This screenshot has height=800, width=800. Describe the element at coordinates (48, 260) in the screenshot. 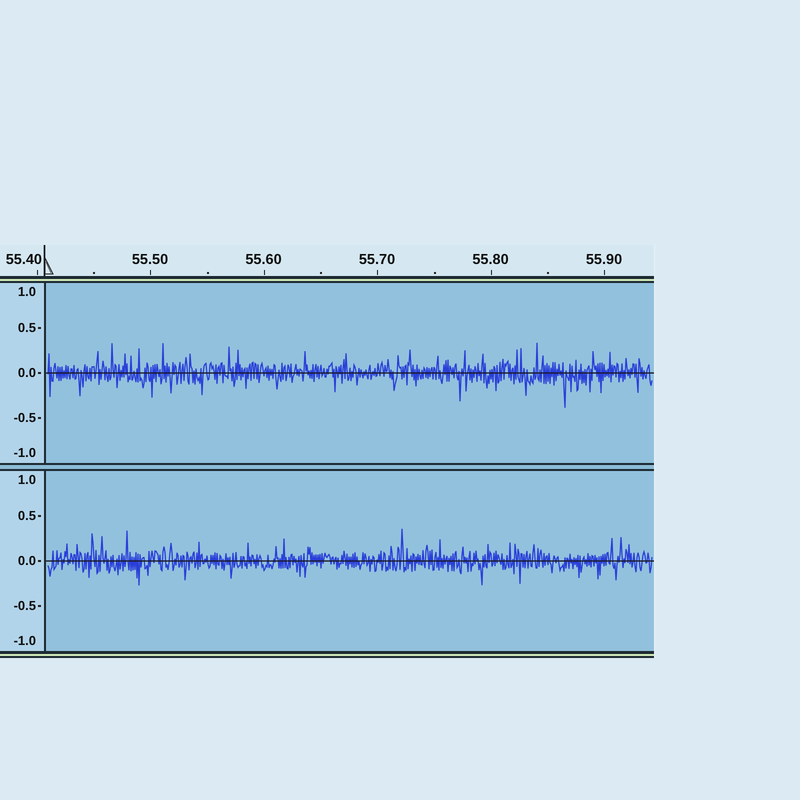

I see `cursor-marker-icon` at that location.